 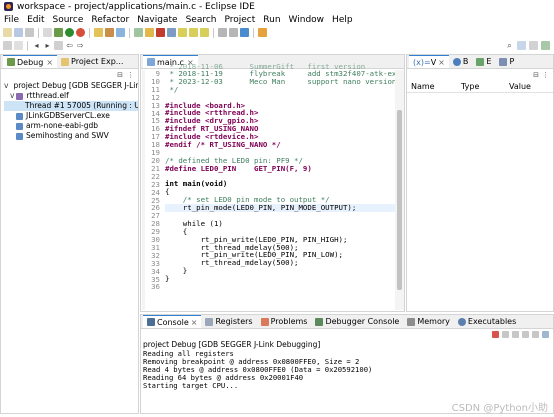 I want to click on build-icon, so click(x=47, y=32).